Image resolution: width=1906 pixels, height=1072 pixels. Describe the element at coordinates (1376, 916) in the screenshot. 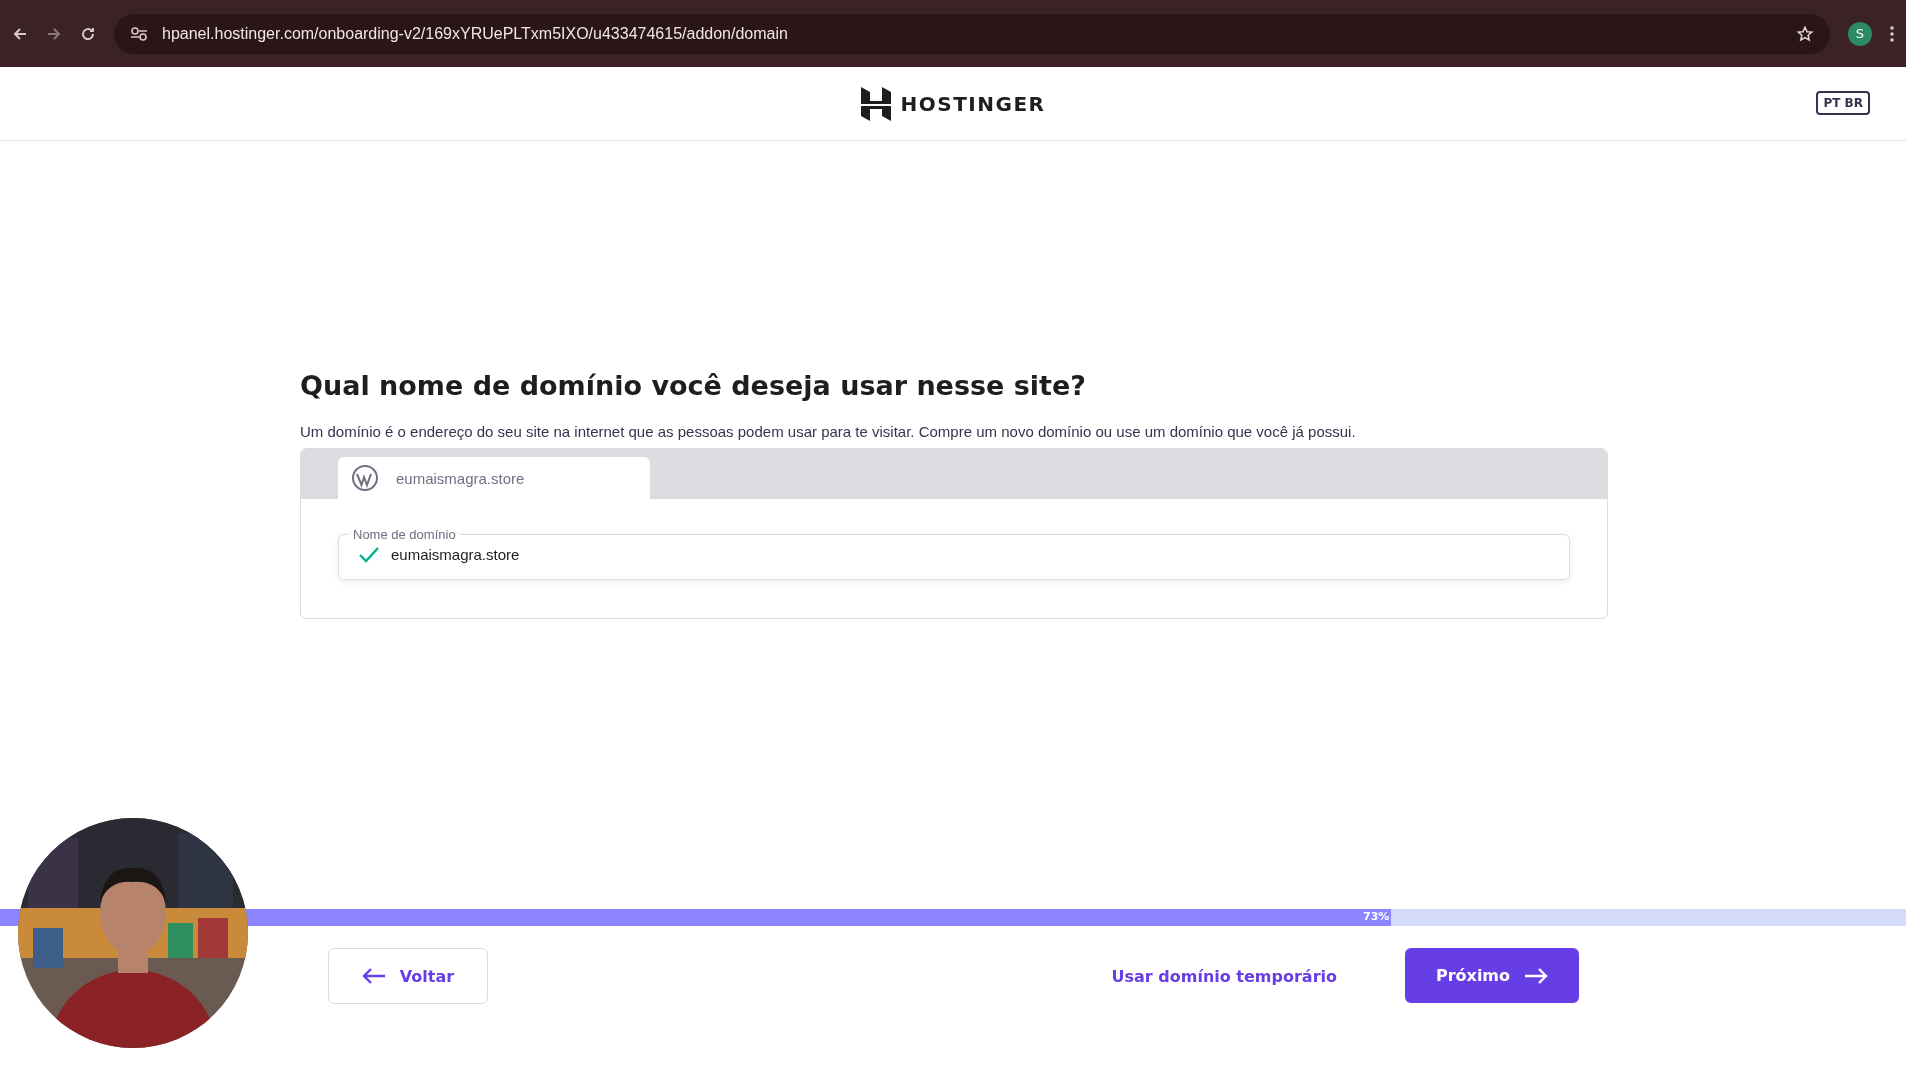

I see `progress-reading: 73%` at that location.